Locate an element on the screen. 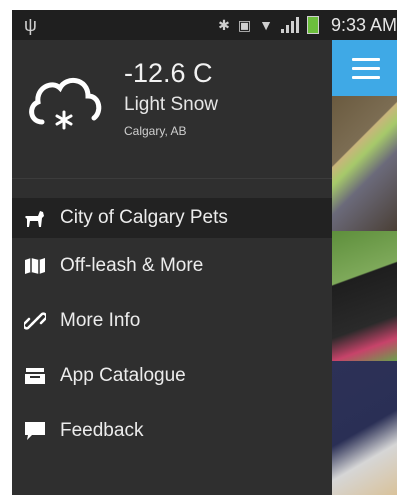 The image size is (397, 495). drawer-item-app-catalogue: App Catalogue is located at coordinates (172, 375).